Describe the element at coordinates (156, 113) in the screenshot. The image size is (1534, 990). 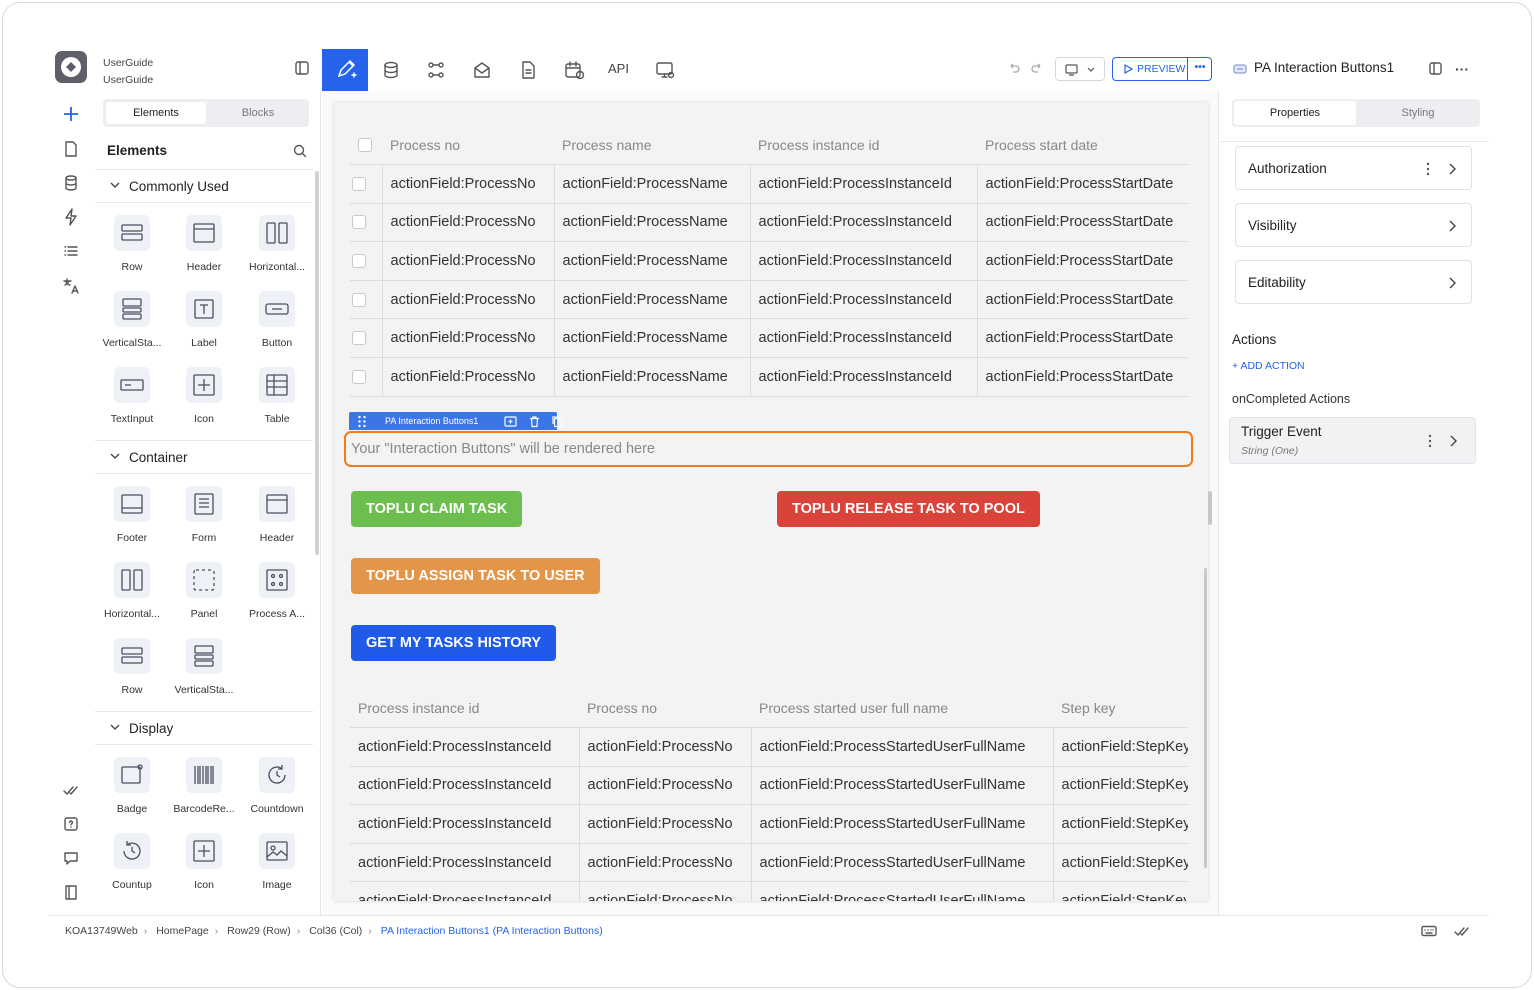
I see `tab-elements: Elements` at that location.